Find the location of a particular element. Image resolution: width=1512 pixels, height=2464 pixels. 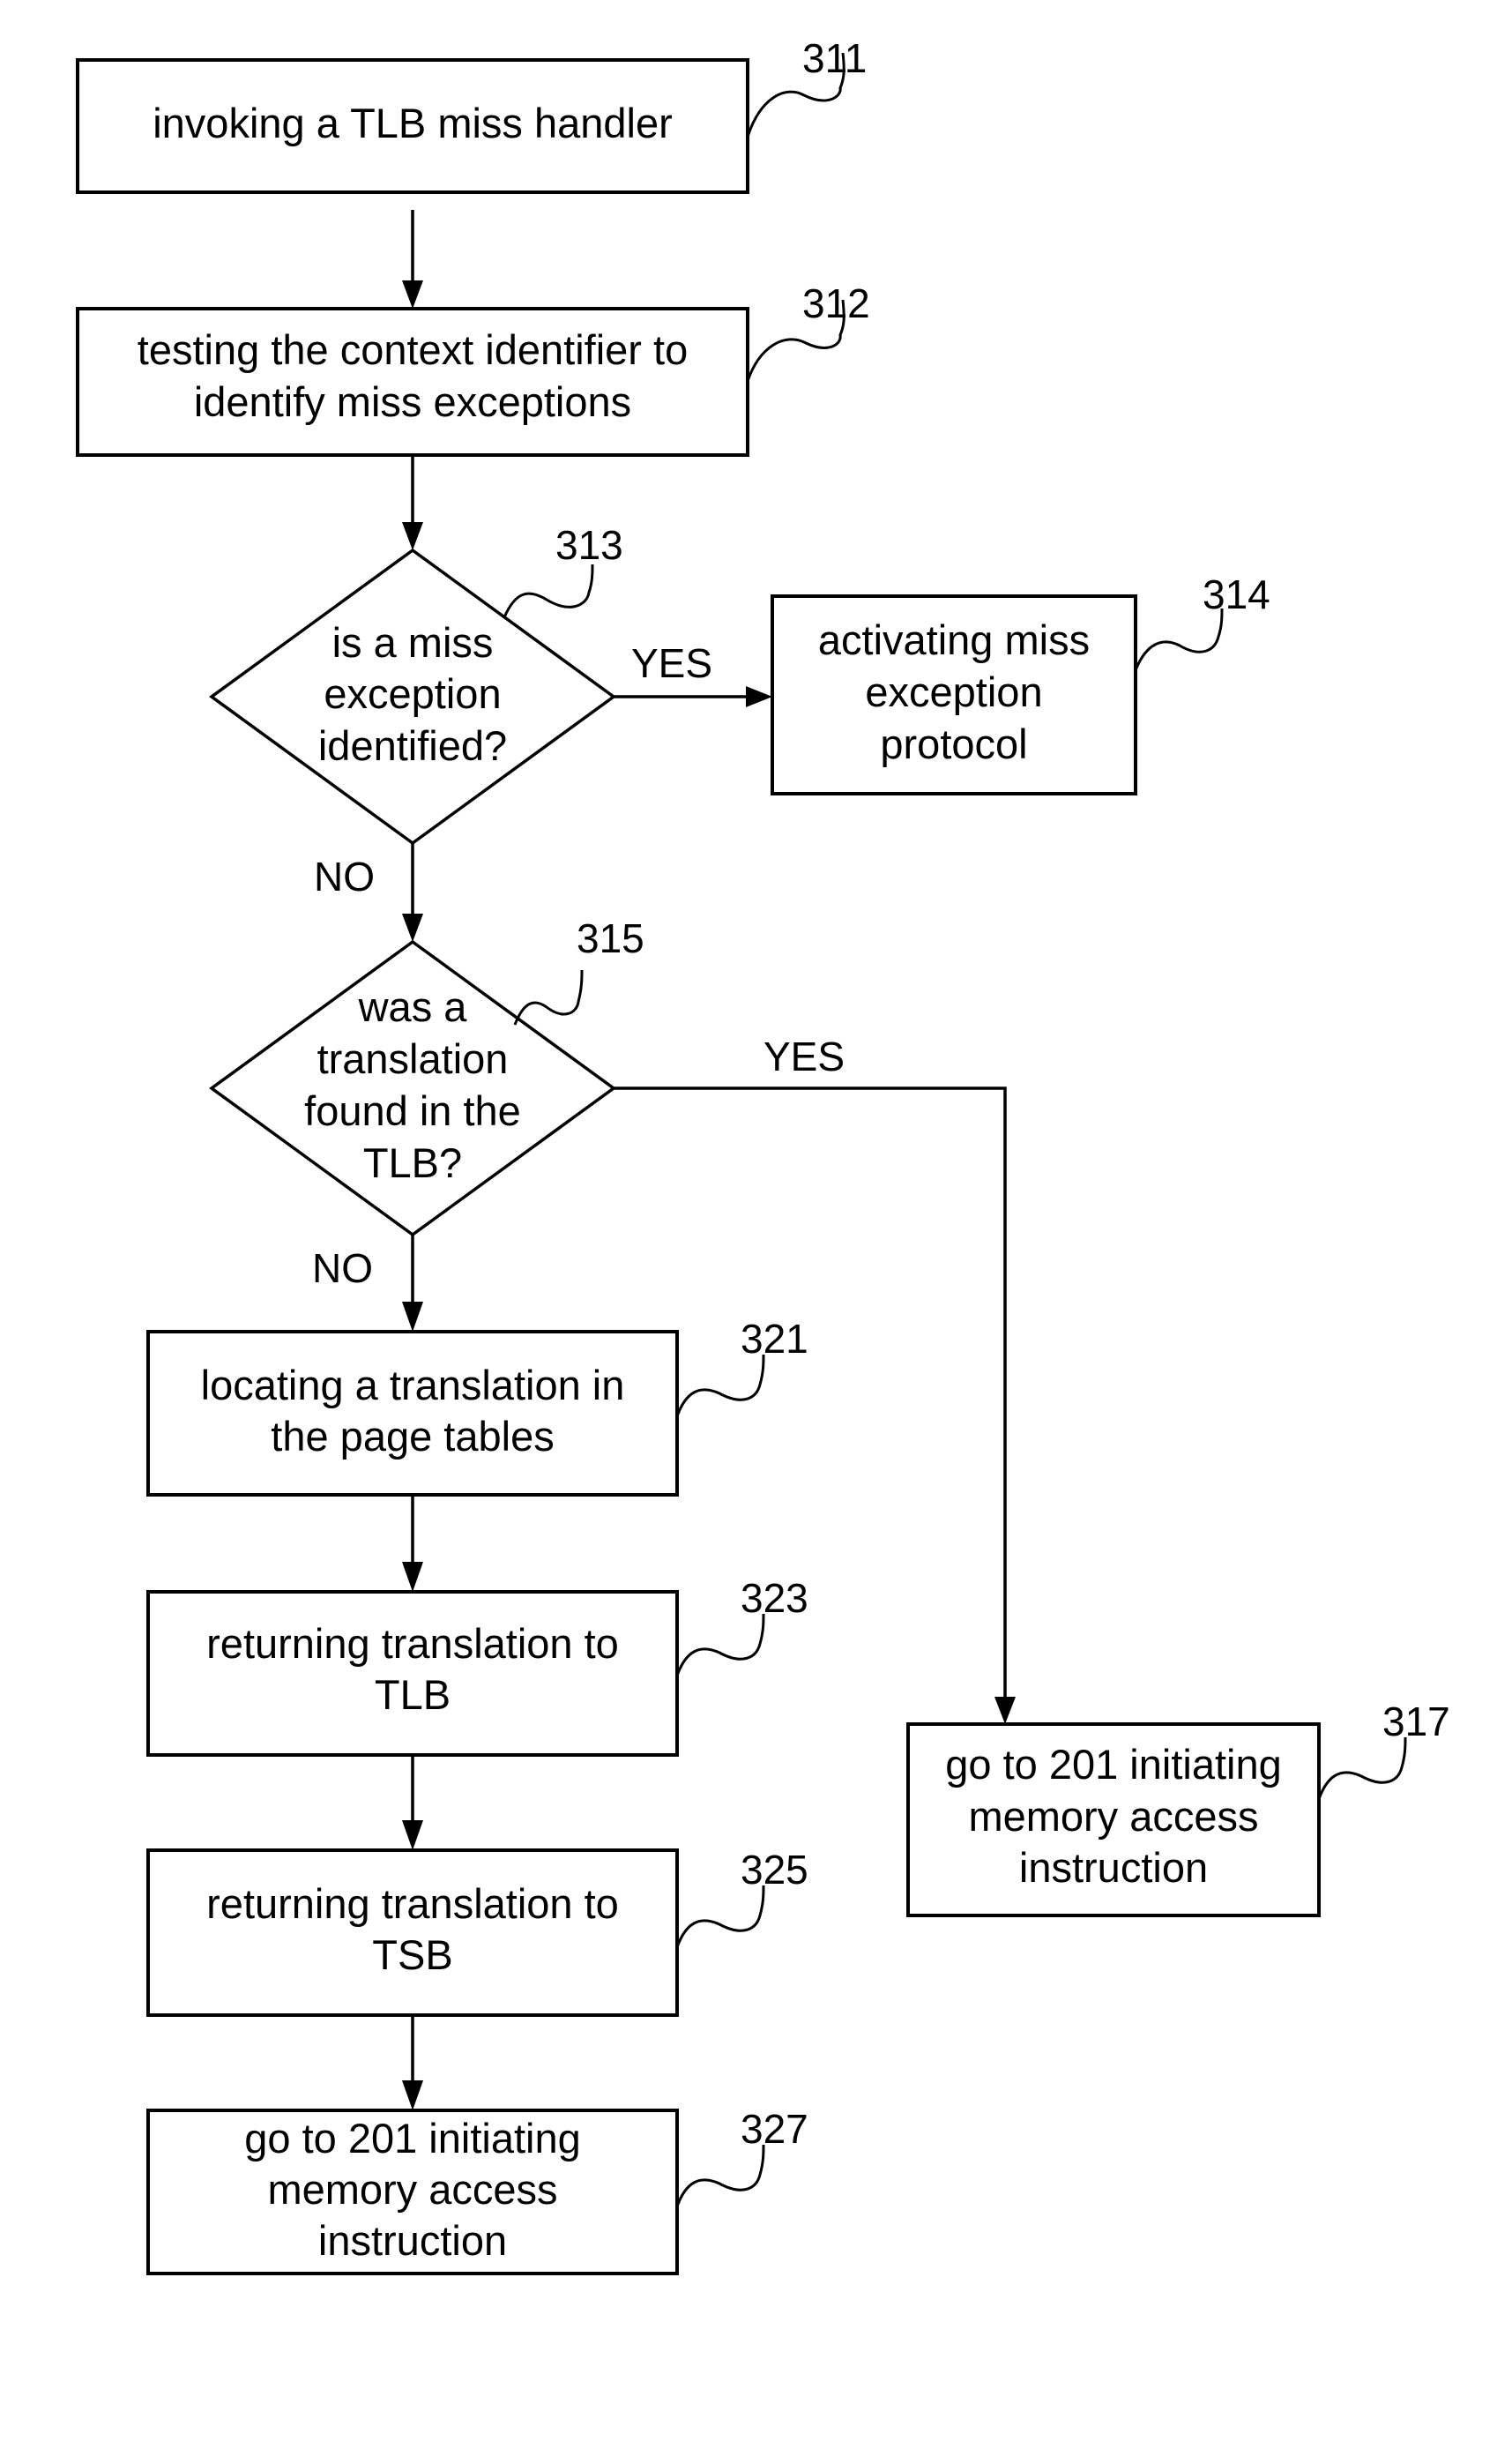

step-325-return-to-tsb: returning translation to TSB is located at coordinates (412, 1932).